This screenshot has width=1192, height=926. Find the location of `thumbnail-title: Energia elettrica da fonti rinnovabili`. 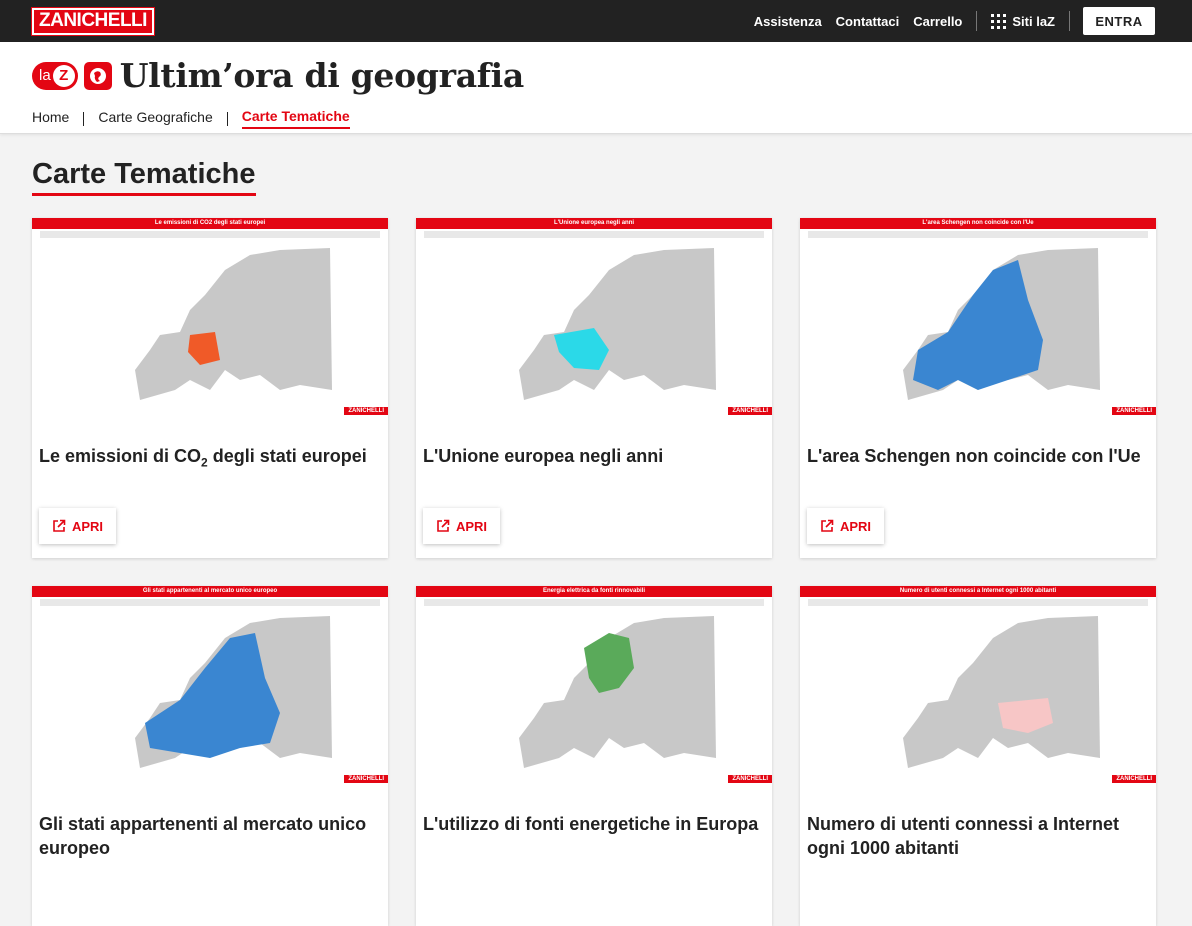

thumbnail-title: Energia elettrica da fonti rinnovabili is located at coordinates (594, 591).